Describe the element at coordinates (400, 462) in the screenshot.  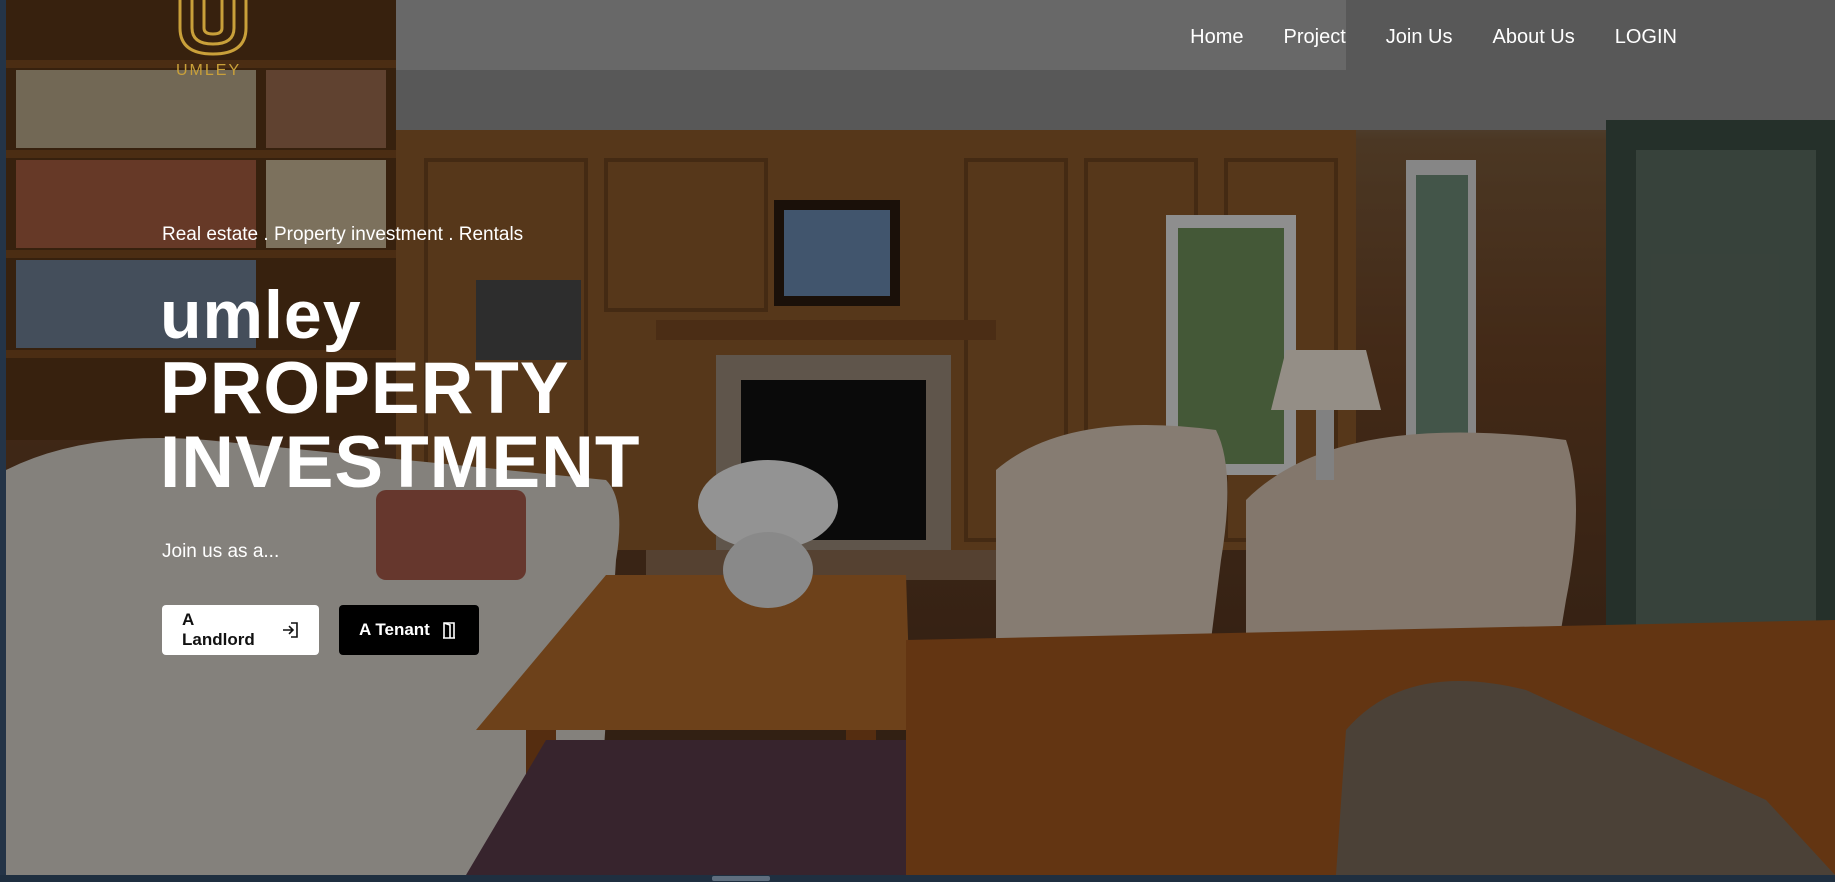
I see `hero-title-line-3: INVESTMENT` at that location.